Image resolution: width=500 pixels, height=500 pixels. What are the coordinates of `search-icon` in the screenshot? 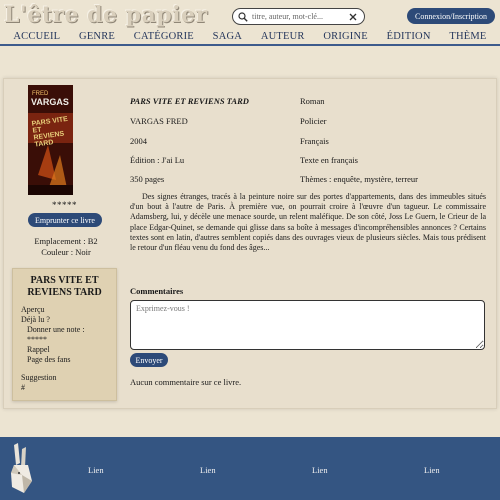 It's located at (243, 16).